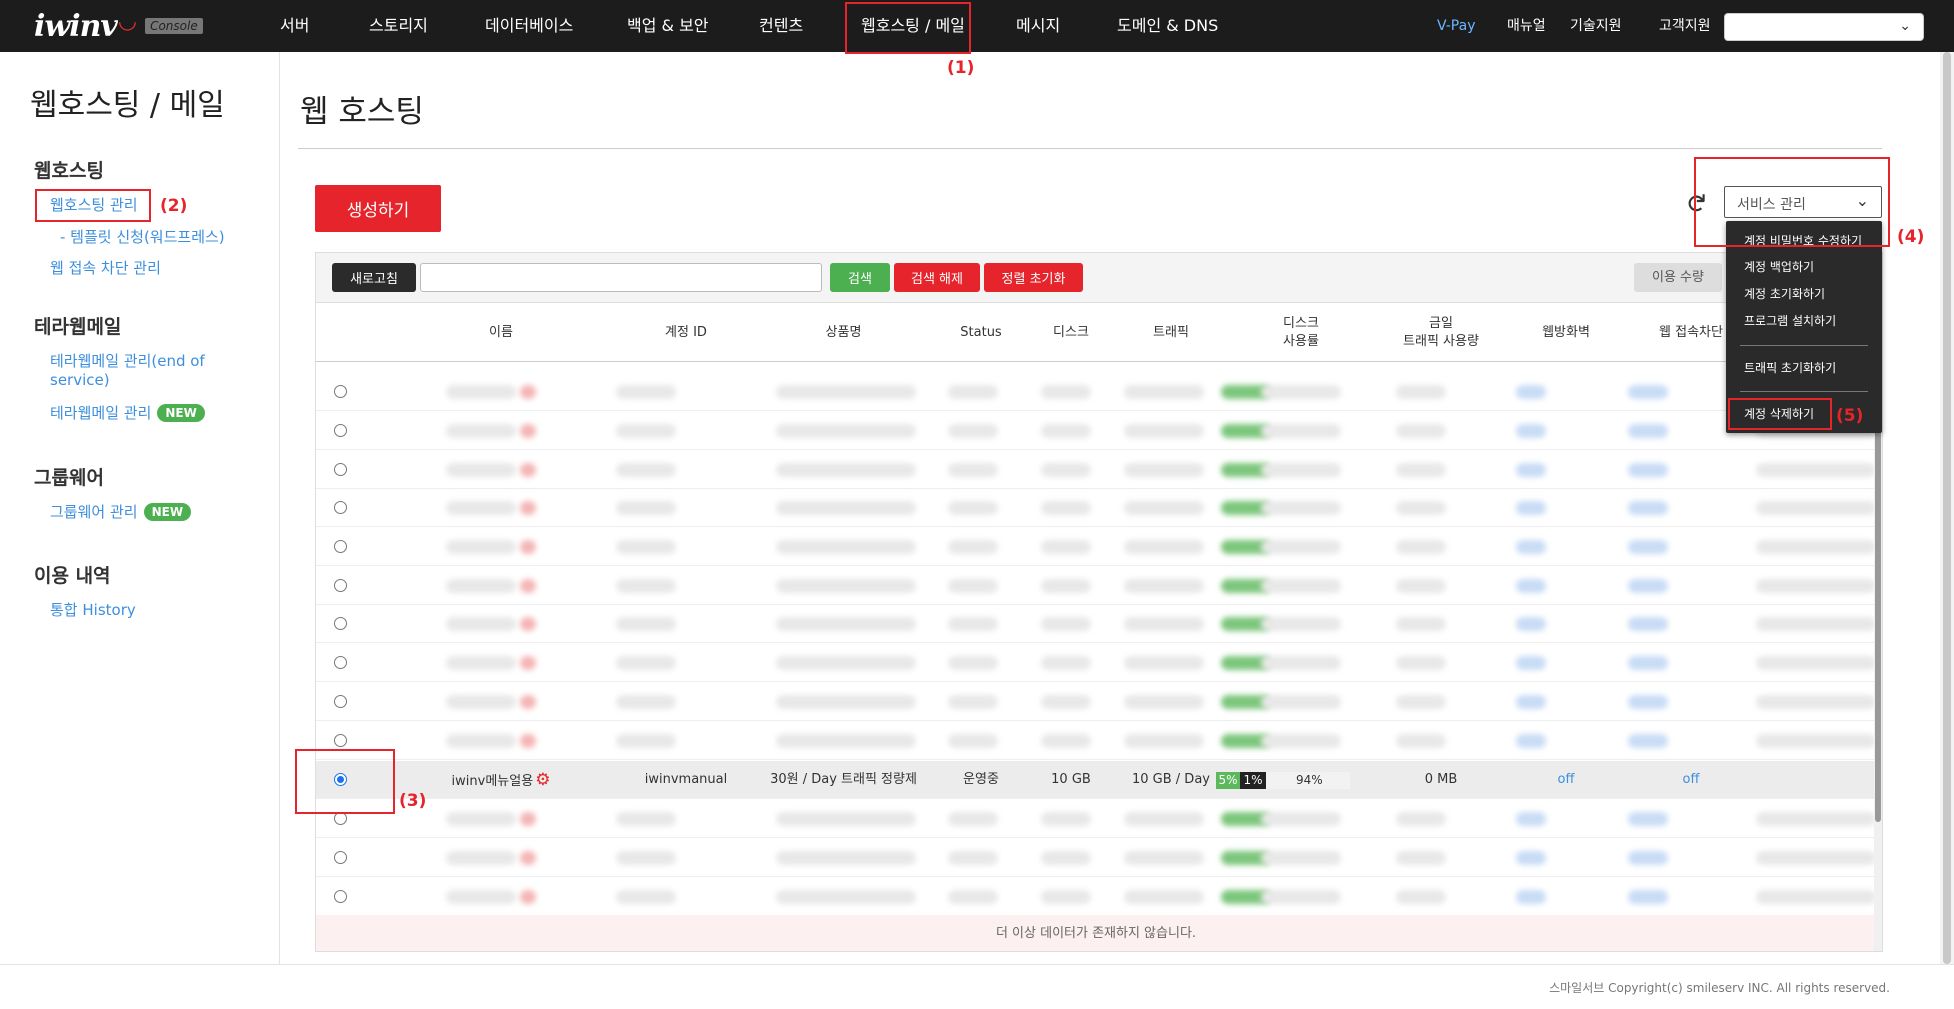  I want to click on search-button: 검색, so click(860, 277).